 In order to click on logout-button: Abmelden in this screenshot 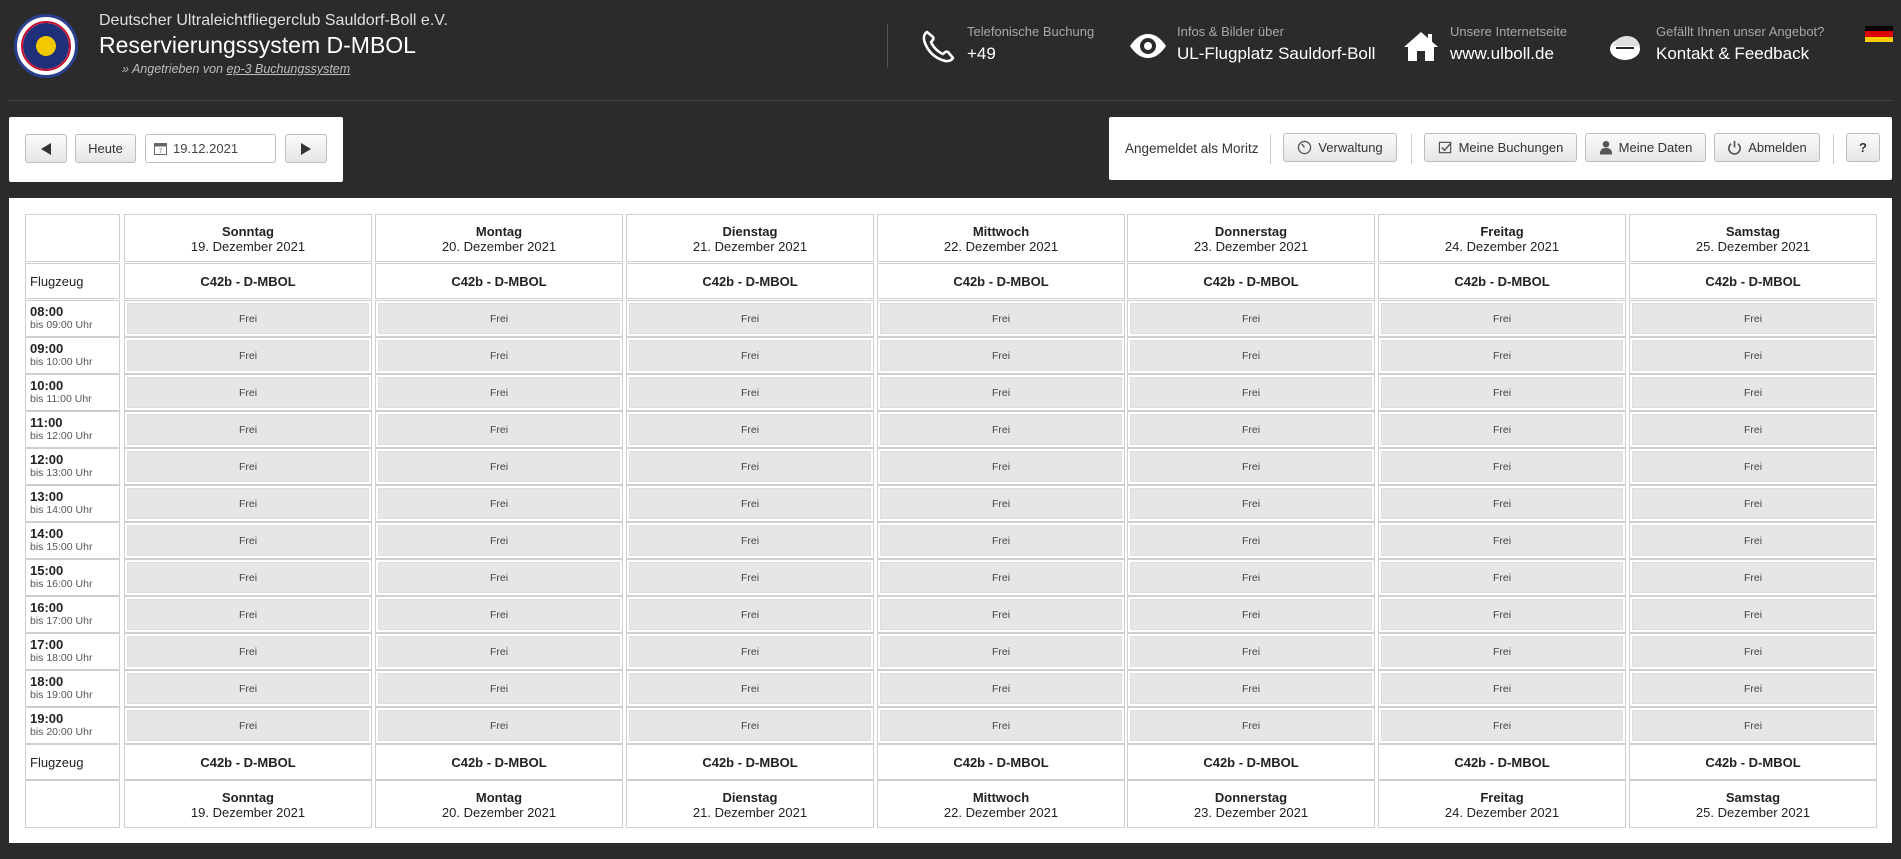, I will do `click(1767, 147)`.